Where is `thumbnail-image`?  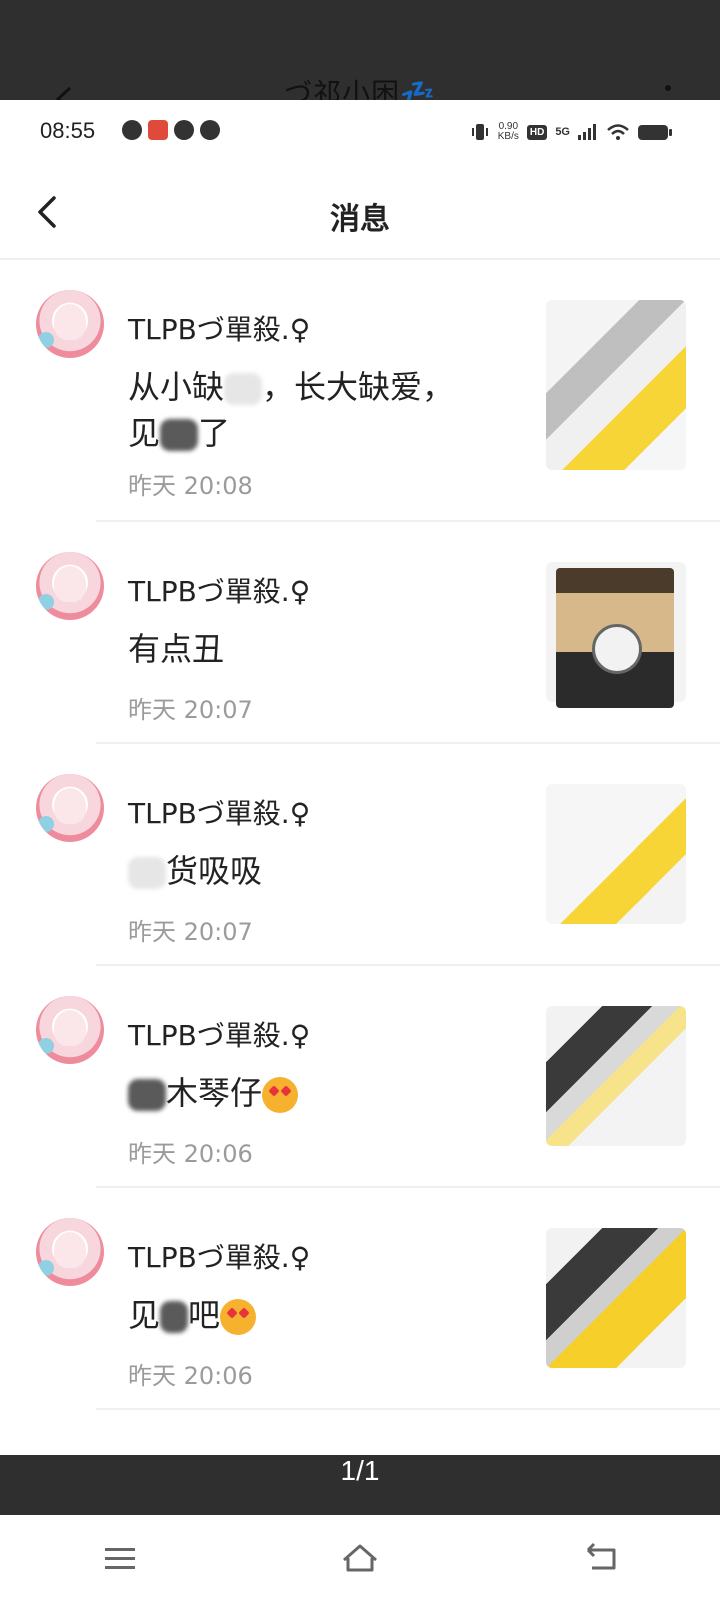
thumbnail-image is located at coordinates (615, 638).